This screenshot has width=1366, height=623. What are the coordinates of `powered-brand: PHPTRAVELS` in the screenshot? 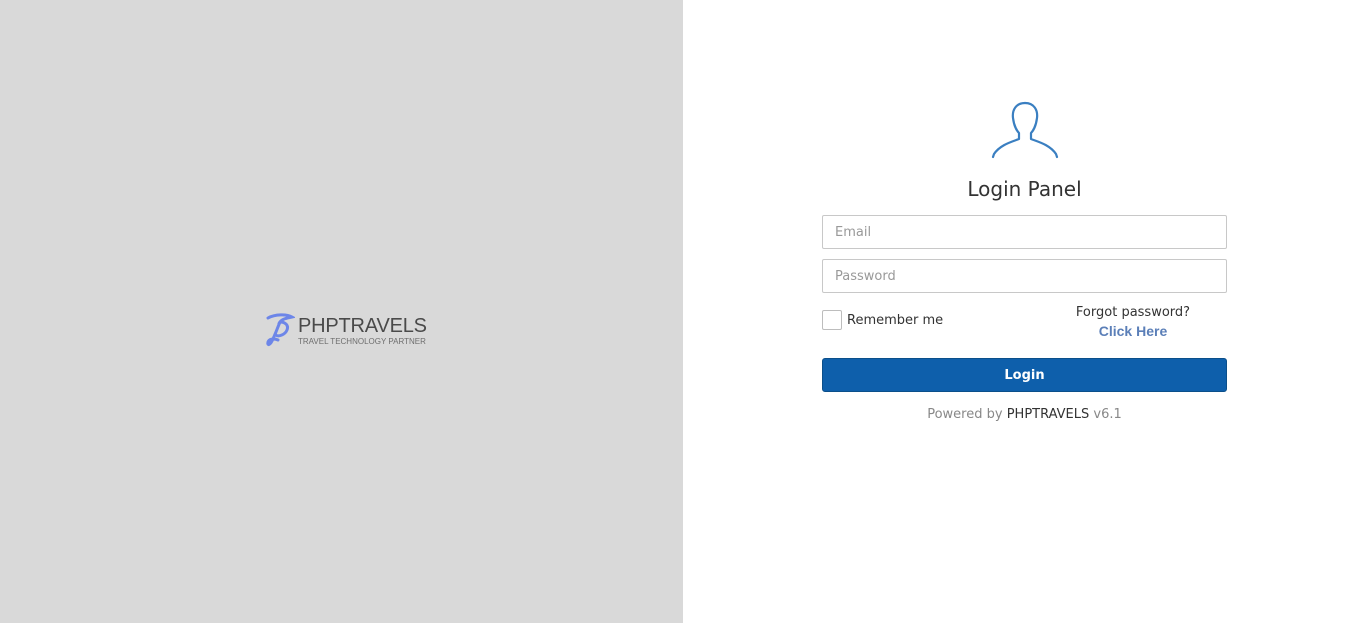 It's located at (1048, 414).